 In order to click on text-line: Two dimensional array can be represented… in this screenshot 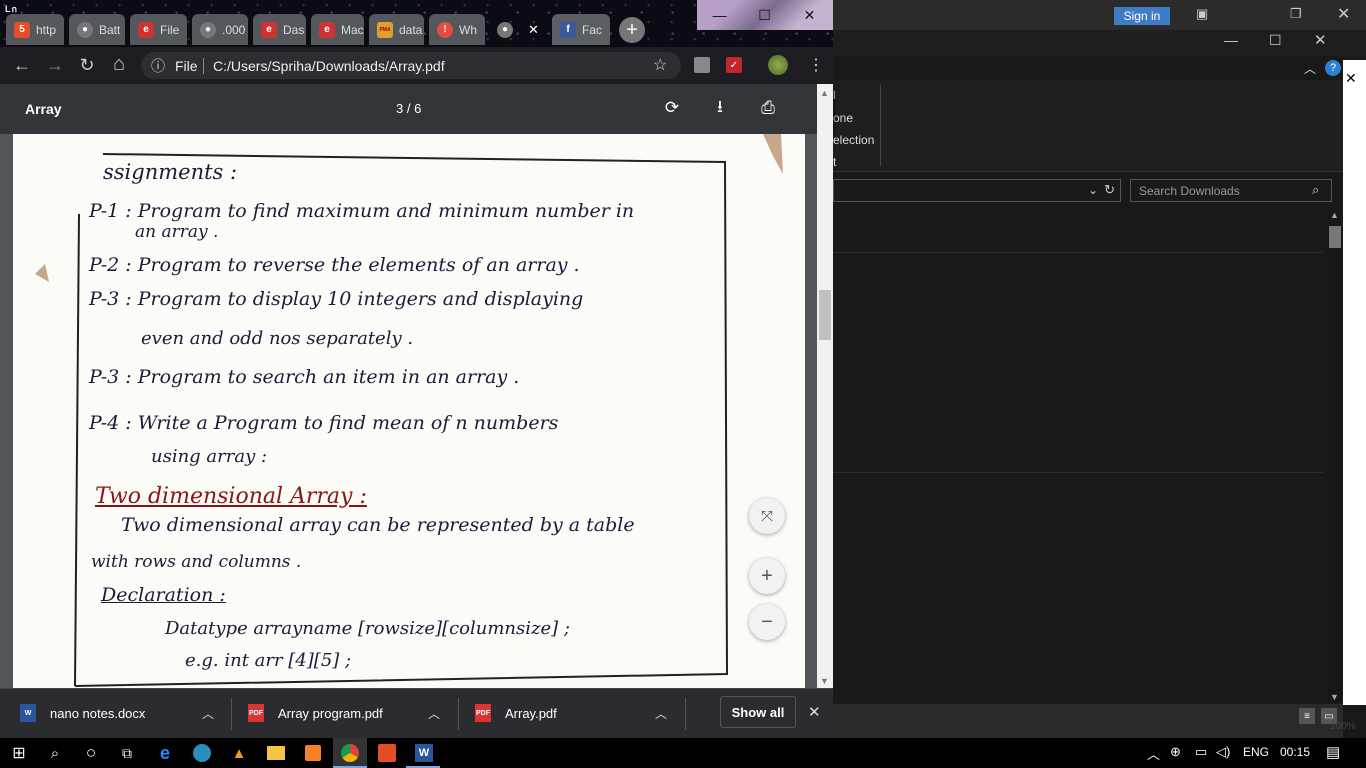, I will do `click(378, 525)`.